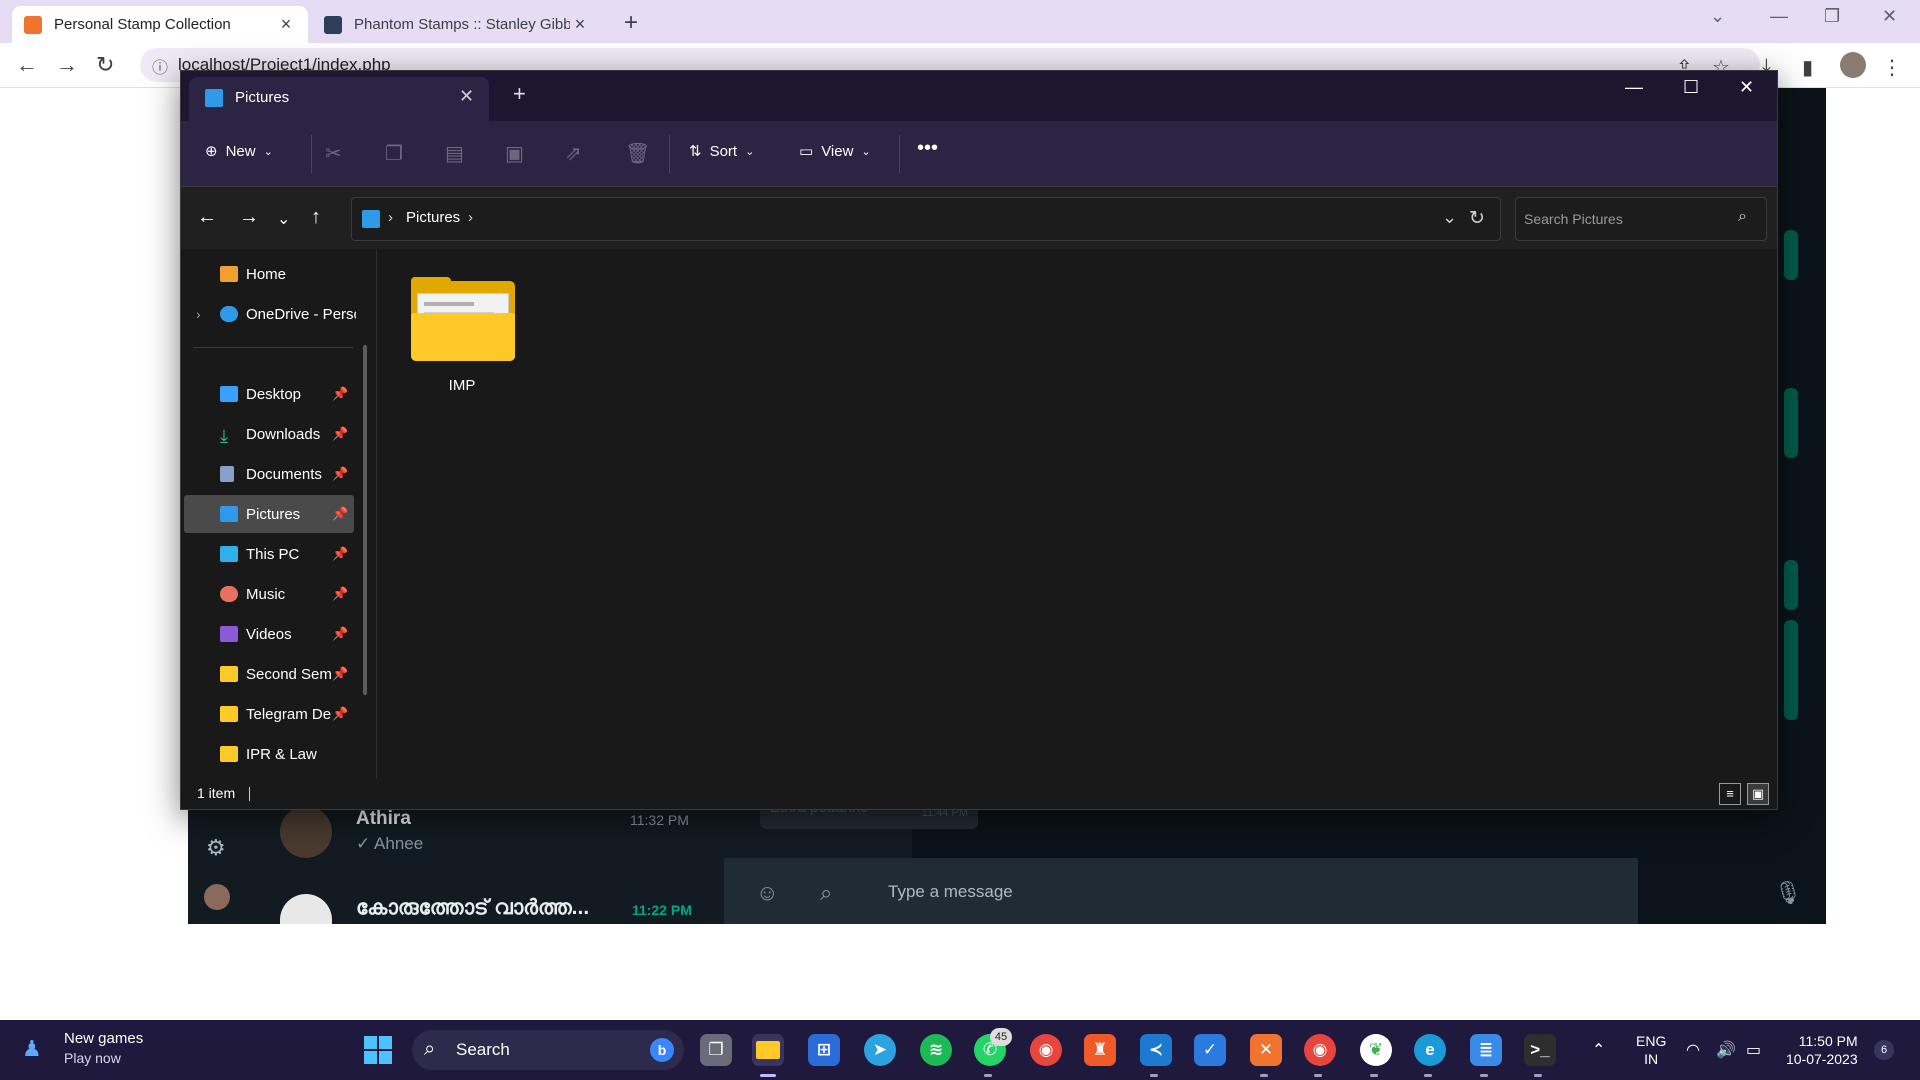 This screenshot has height=1080, width=1920. I want to click on attach-icon: ⌕, so click(826, 893).